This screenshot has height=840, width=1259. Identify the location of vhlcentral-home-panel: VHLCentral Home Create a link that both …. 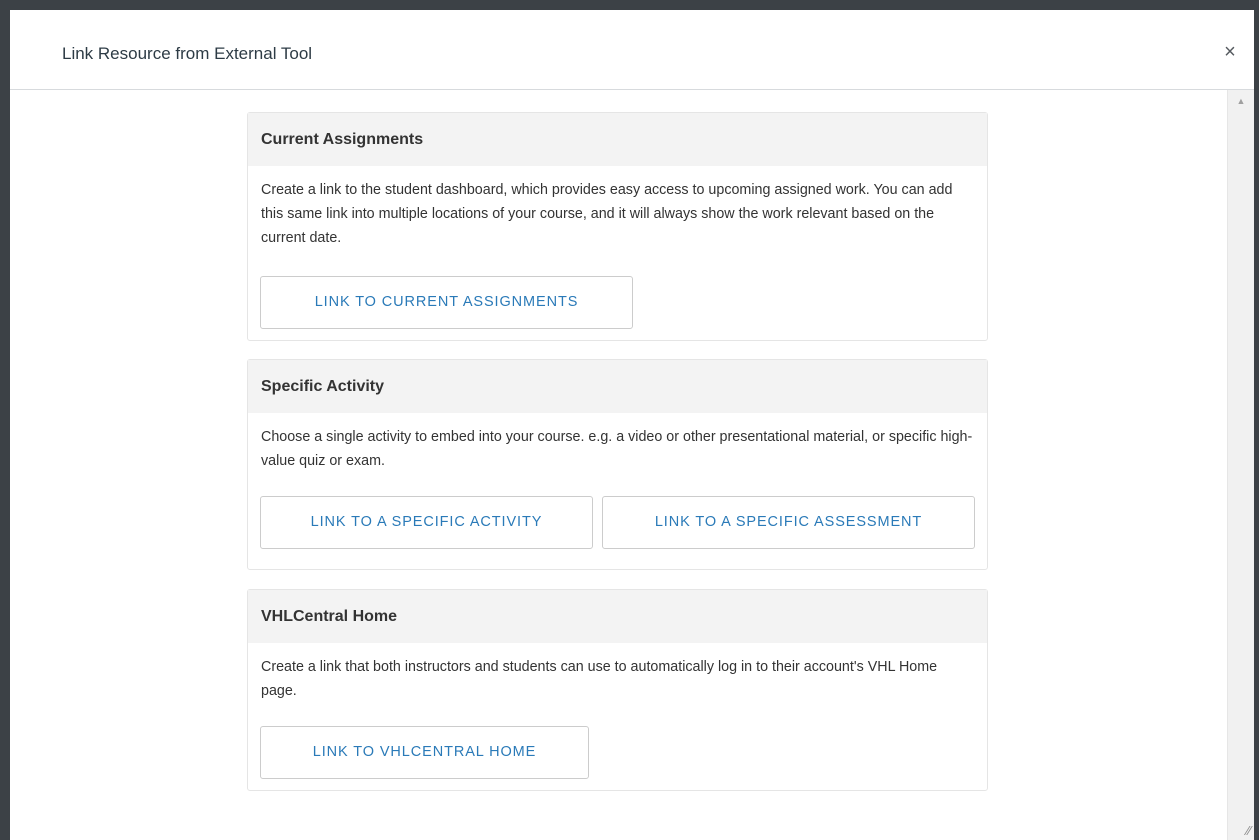
(617, 690).